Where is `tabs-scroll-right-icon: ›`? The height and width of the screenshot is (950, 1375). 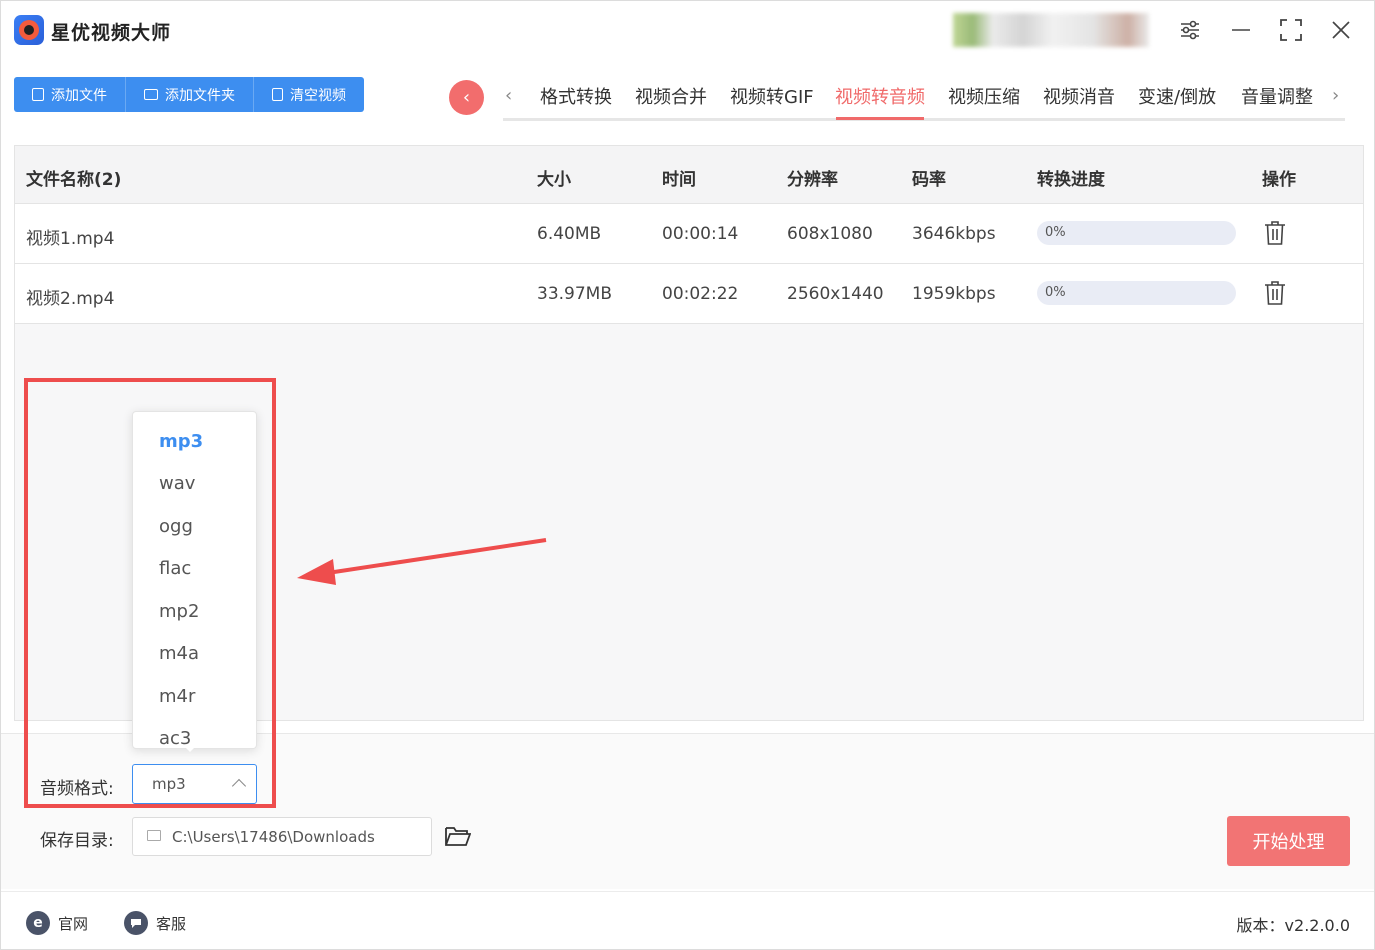
tabs-scroll-right-icon: › is located at coordinates (1335, 95).